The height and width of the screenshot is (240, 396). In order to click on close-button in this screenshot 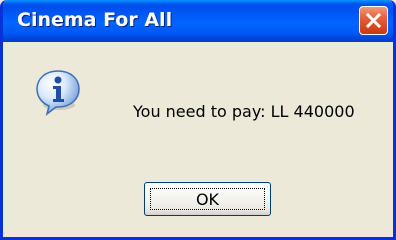, I will do `click(373, 20)`.